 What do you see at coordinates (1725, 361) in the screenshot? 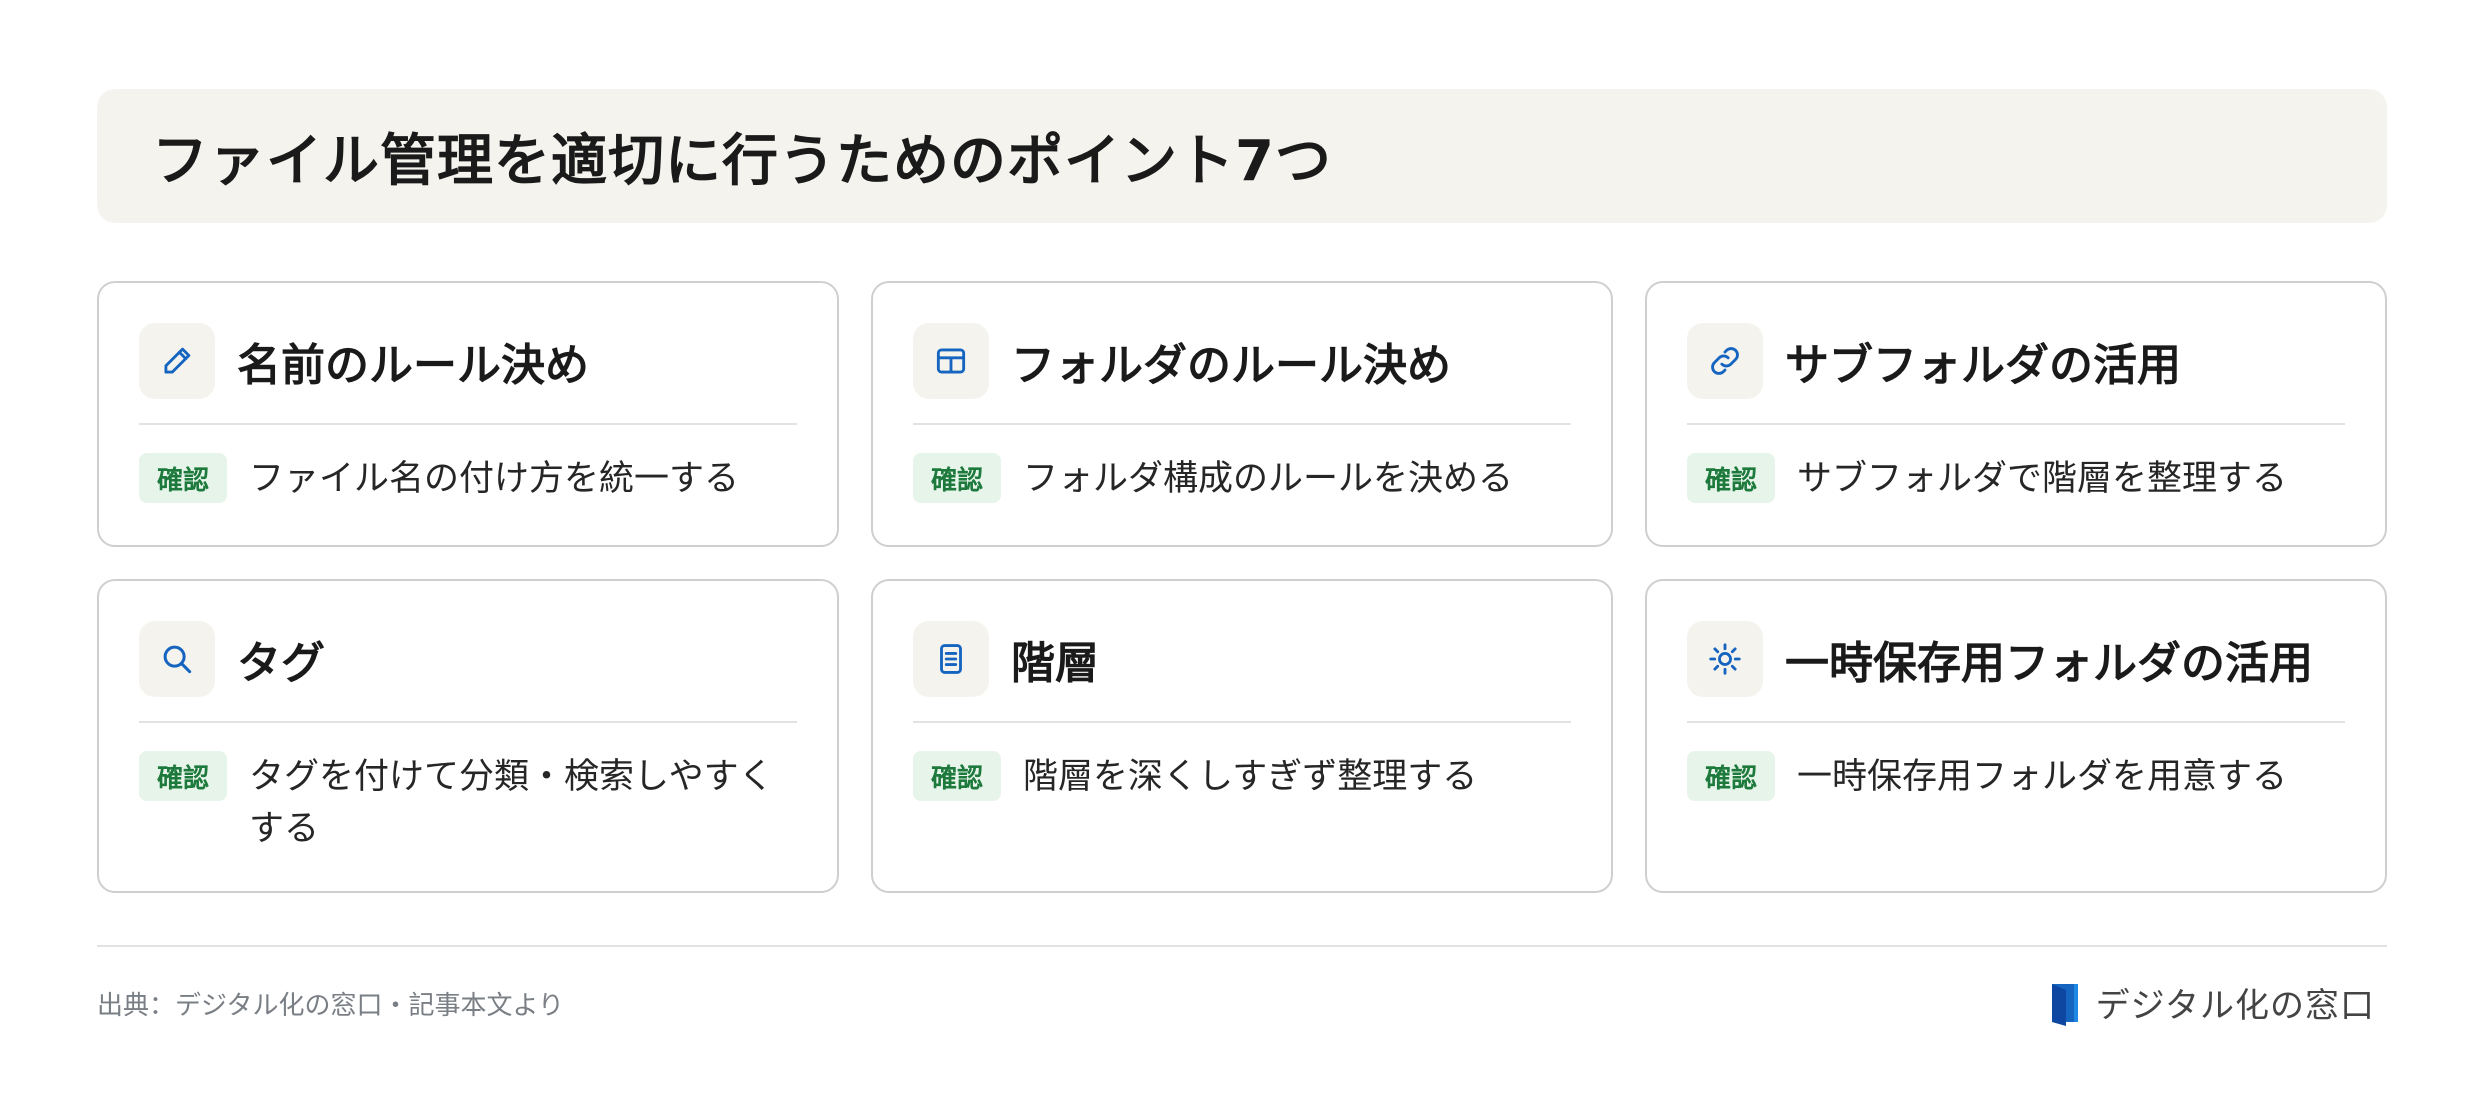
I see `link-icon` at bounding box center [1725, 361].